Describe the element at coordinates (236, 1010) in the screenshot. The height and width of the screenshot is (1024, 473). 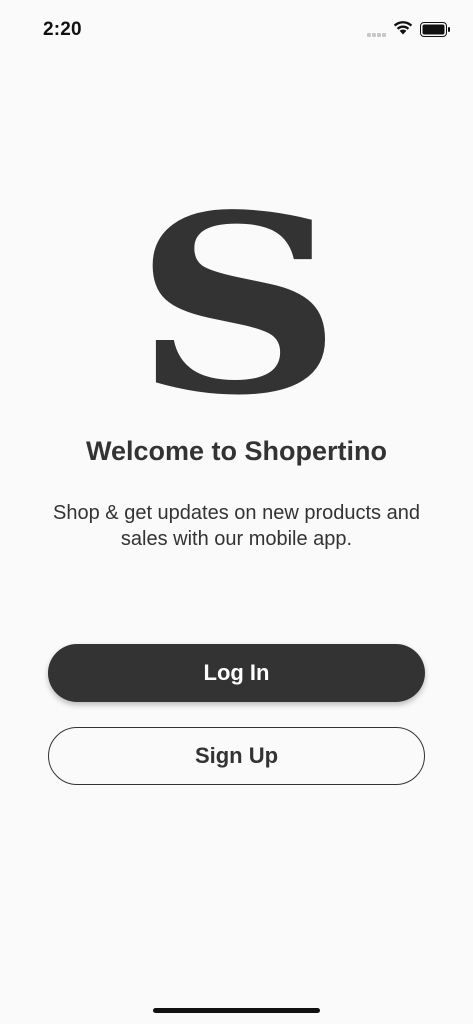
I see `home-indicator` at that location.